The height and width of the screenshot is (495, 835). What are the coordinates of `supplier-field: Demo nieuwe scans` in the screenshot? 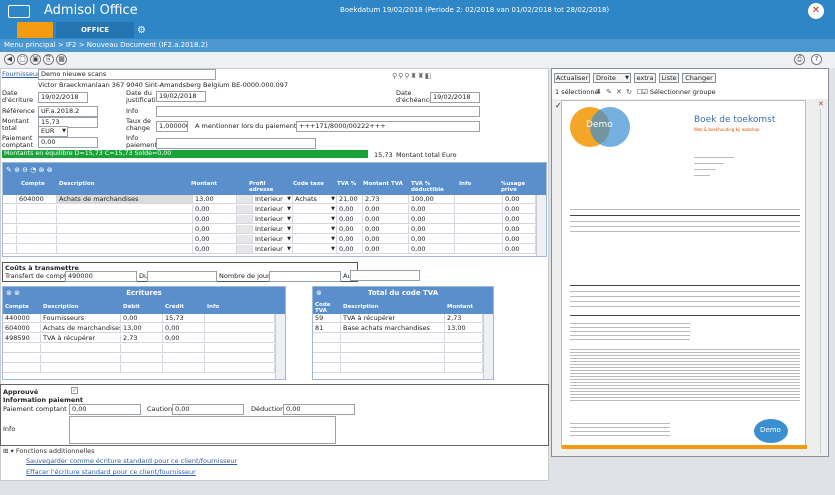 It's located at (127, 74).